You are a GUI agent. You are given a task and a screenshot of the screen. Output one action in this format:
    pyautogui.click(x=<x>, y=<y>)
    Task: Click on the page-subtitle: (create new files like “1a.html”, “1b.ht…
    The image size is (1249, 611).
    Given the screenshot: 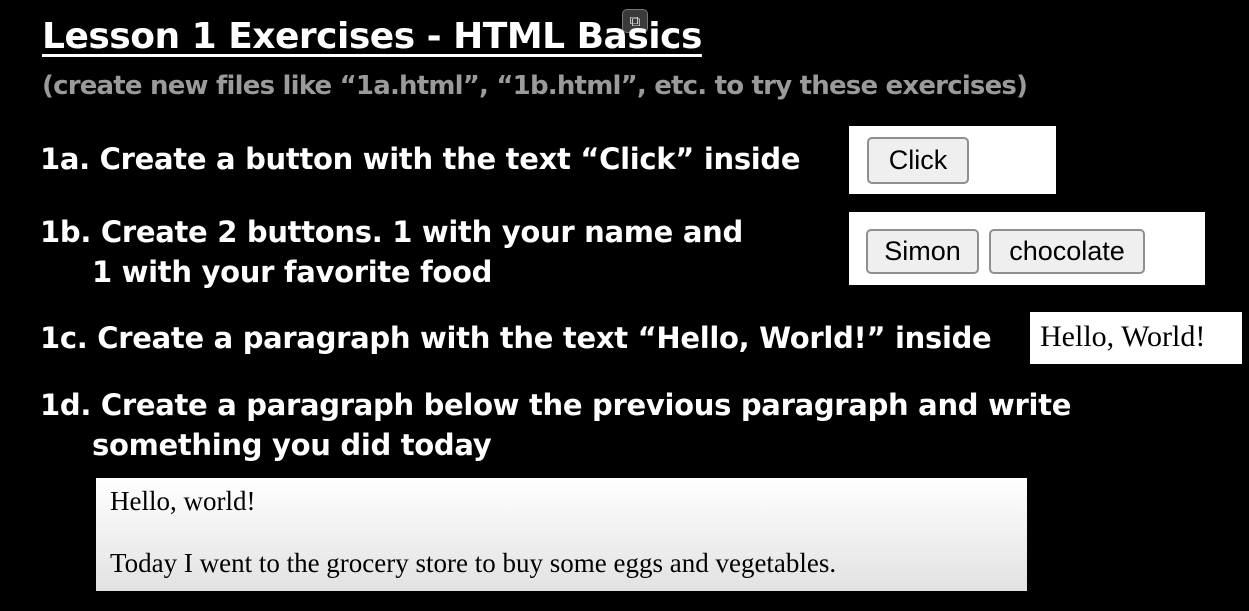 What is the action you would take?
    pyautogui.click(x=535, y=86)
    